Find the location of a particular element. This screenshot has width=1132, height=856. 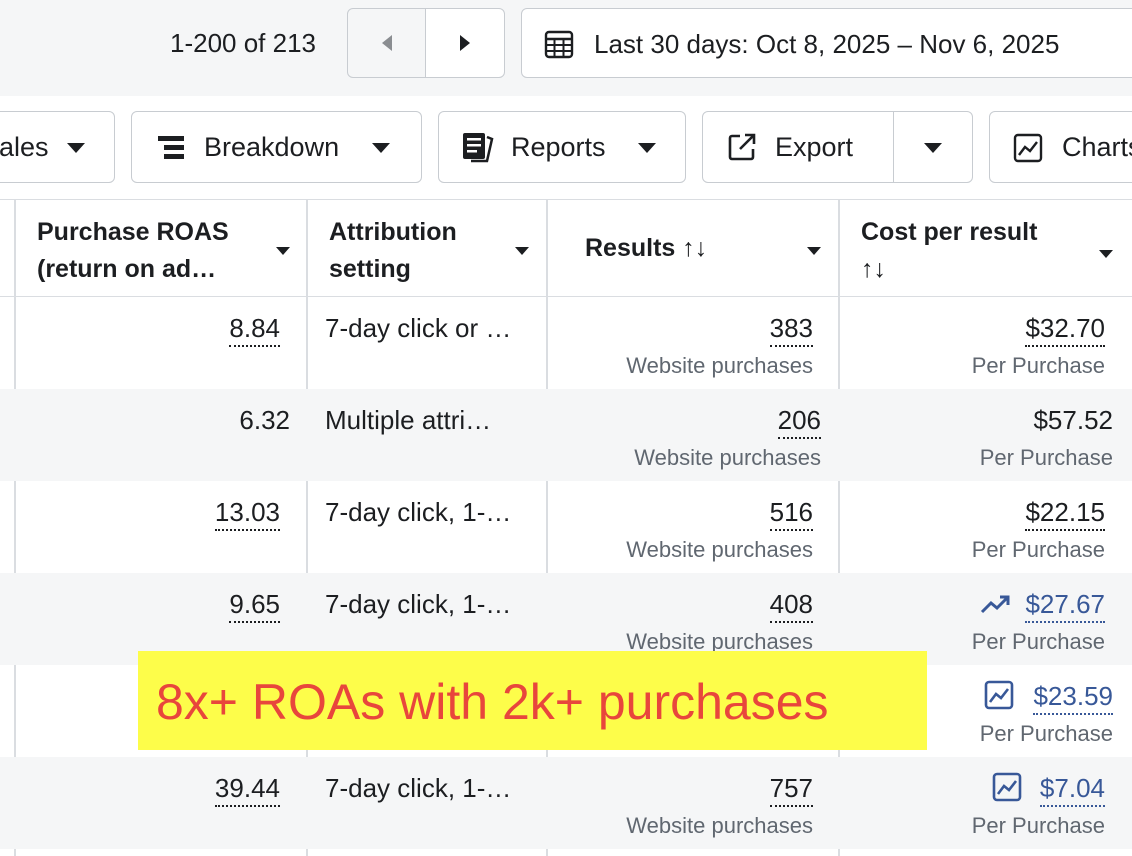

previous-page-button is located at coordinates (387, 43).